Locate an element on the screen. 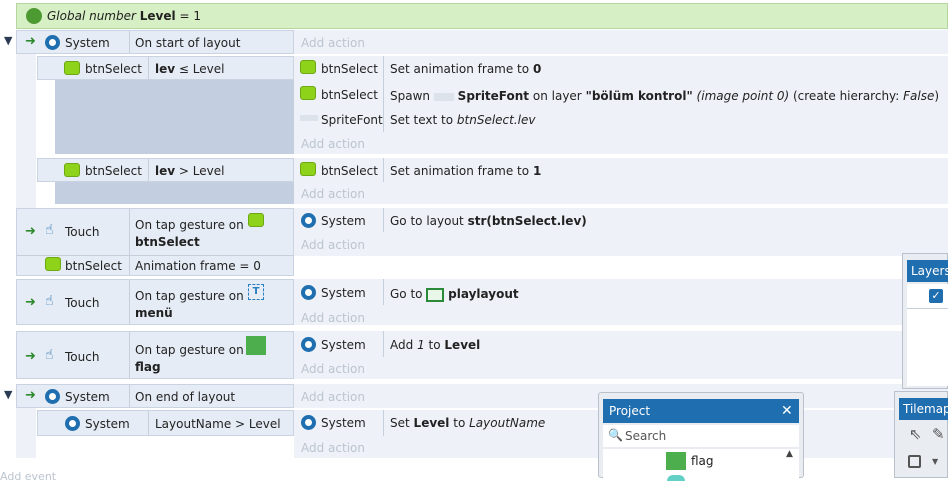  event2-object: Touch is located at coordinates (82, 232).